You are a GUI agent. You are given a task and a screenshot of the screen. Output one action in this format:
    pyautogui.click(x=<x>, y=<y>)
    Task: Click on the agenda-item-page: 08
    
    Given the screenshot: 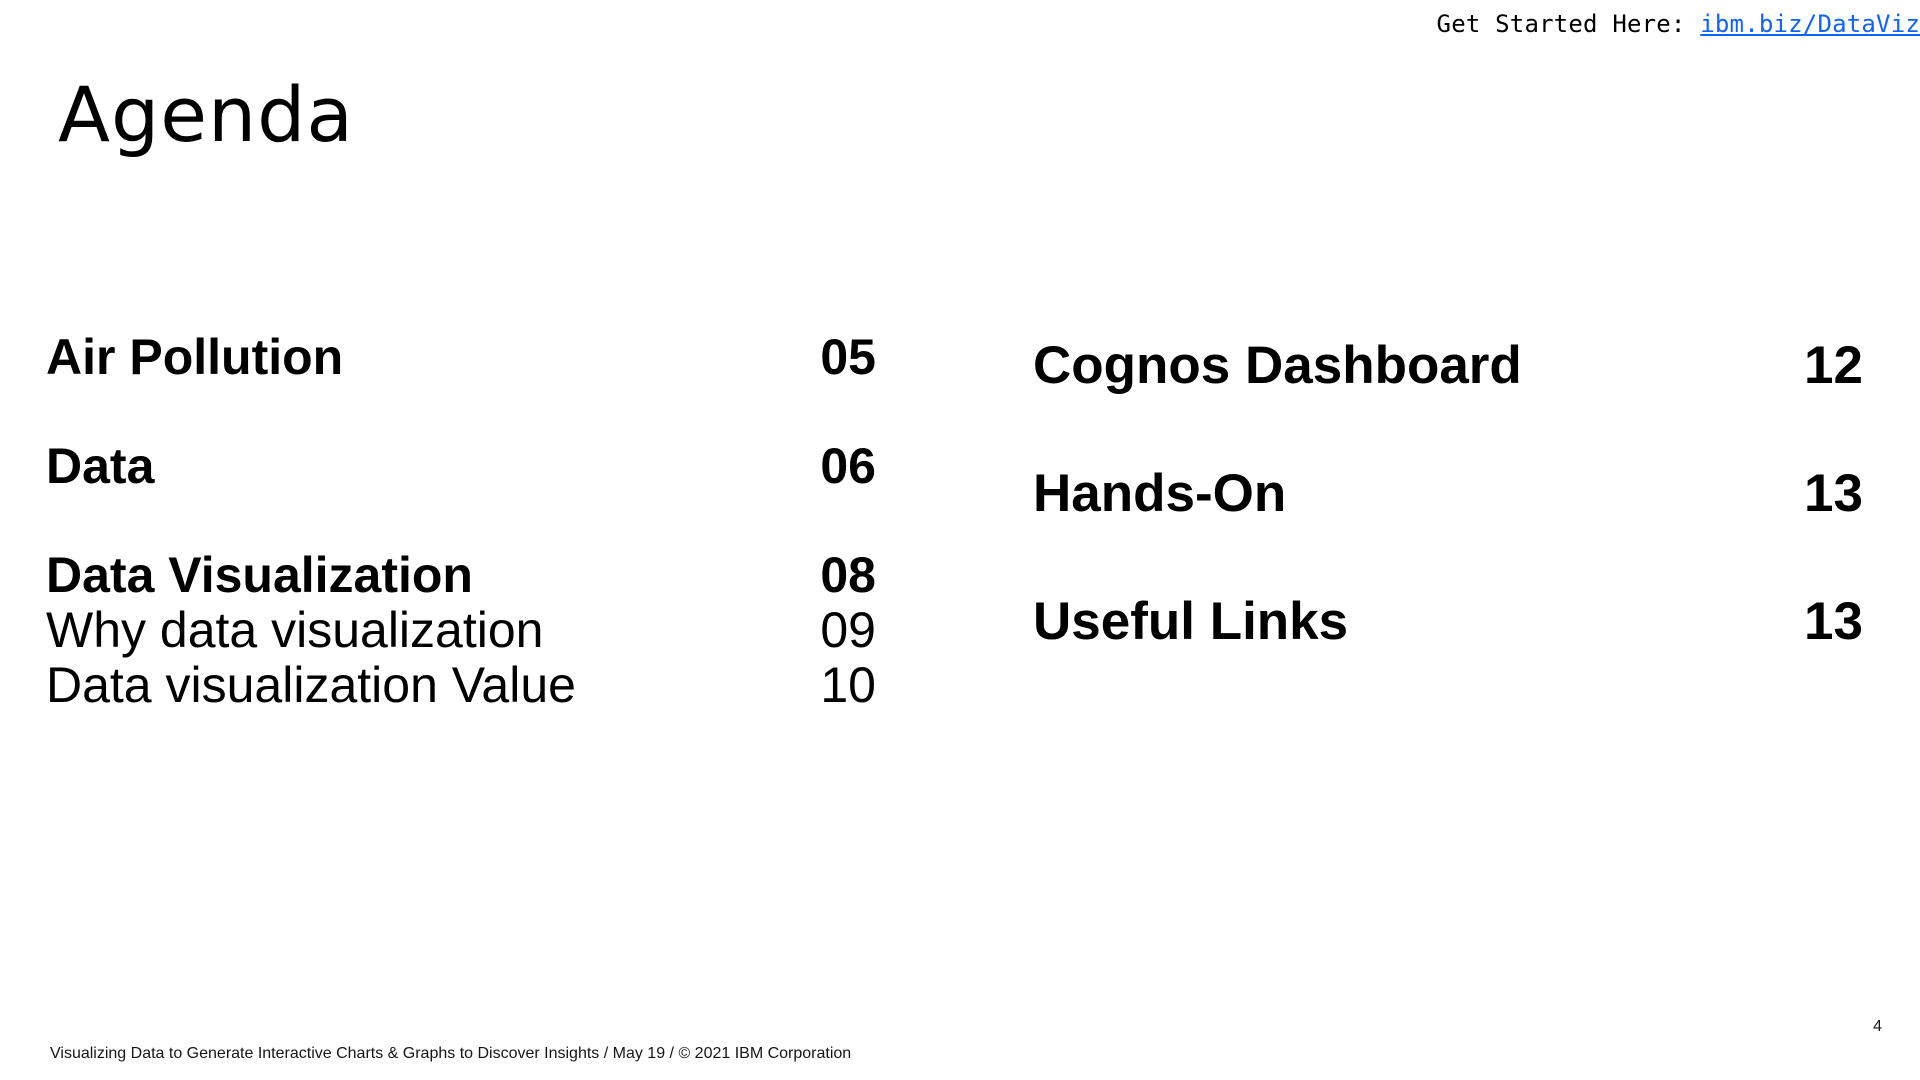 What is the action you would take?
    pyautogui.click(x=848, y=575)
    